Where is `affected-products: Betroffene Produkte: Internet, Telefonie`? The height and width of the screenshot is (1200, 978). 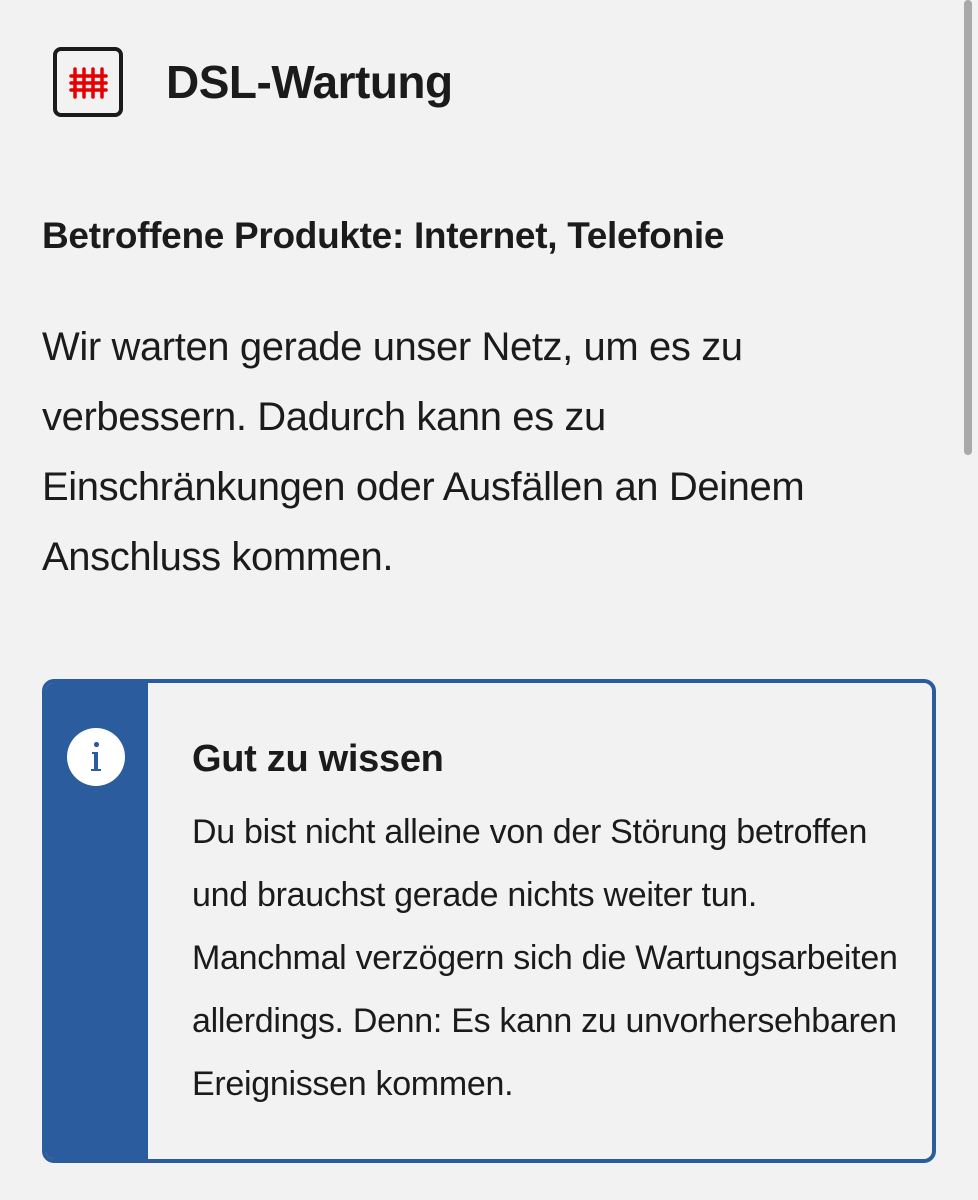 affected-products: Betroffene Produkte: Internet, Telefonie is located at coordinates (383, 235).